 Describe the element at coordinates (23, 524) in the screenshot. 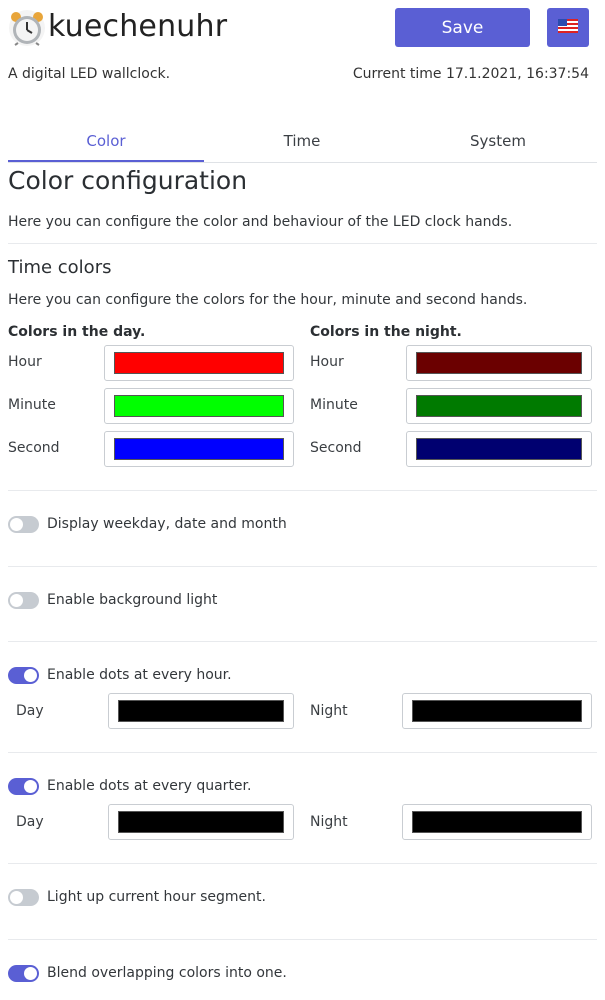

I see `weekday-toggle` at that location.